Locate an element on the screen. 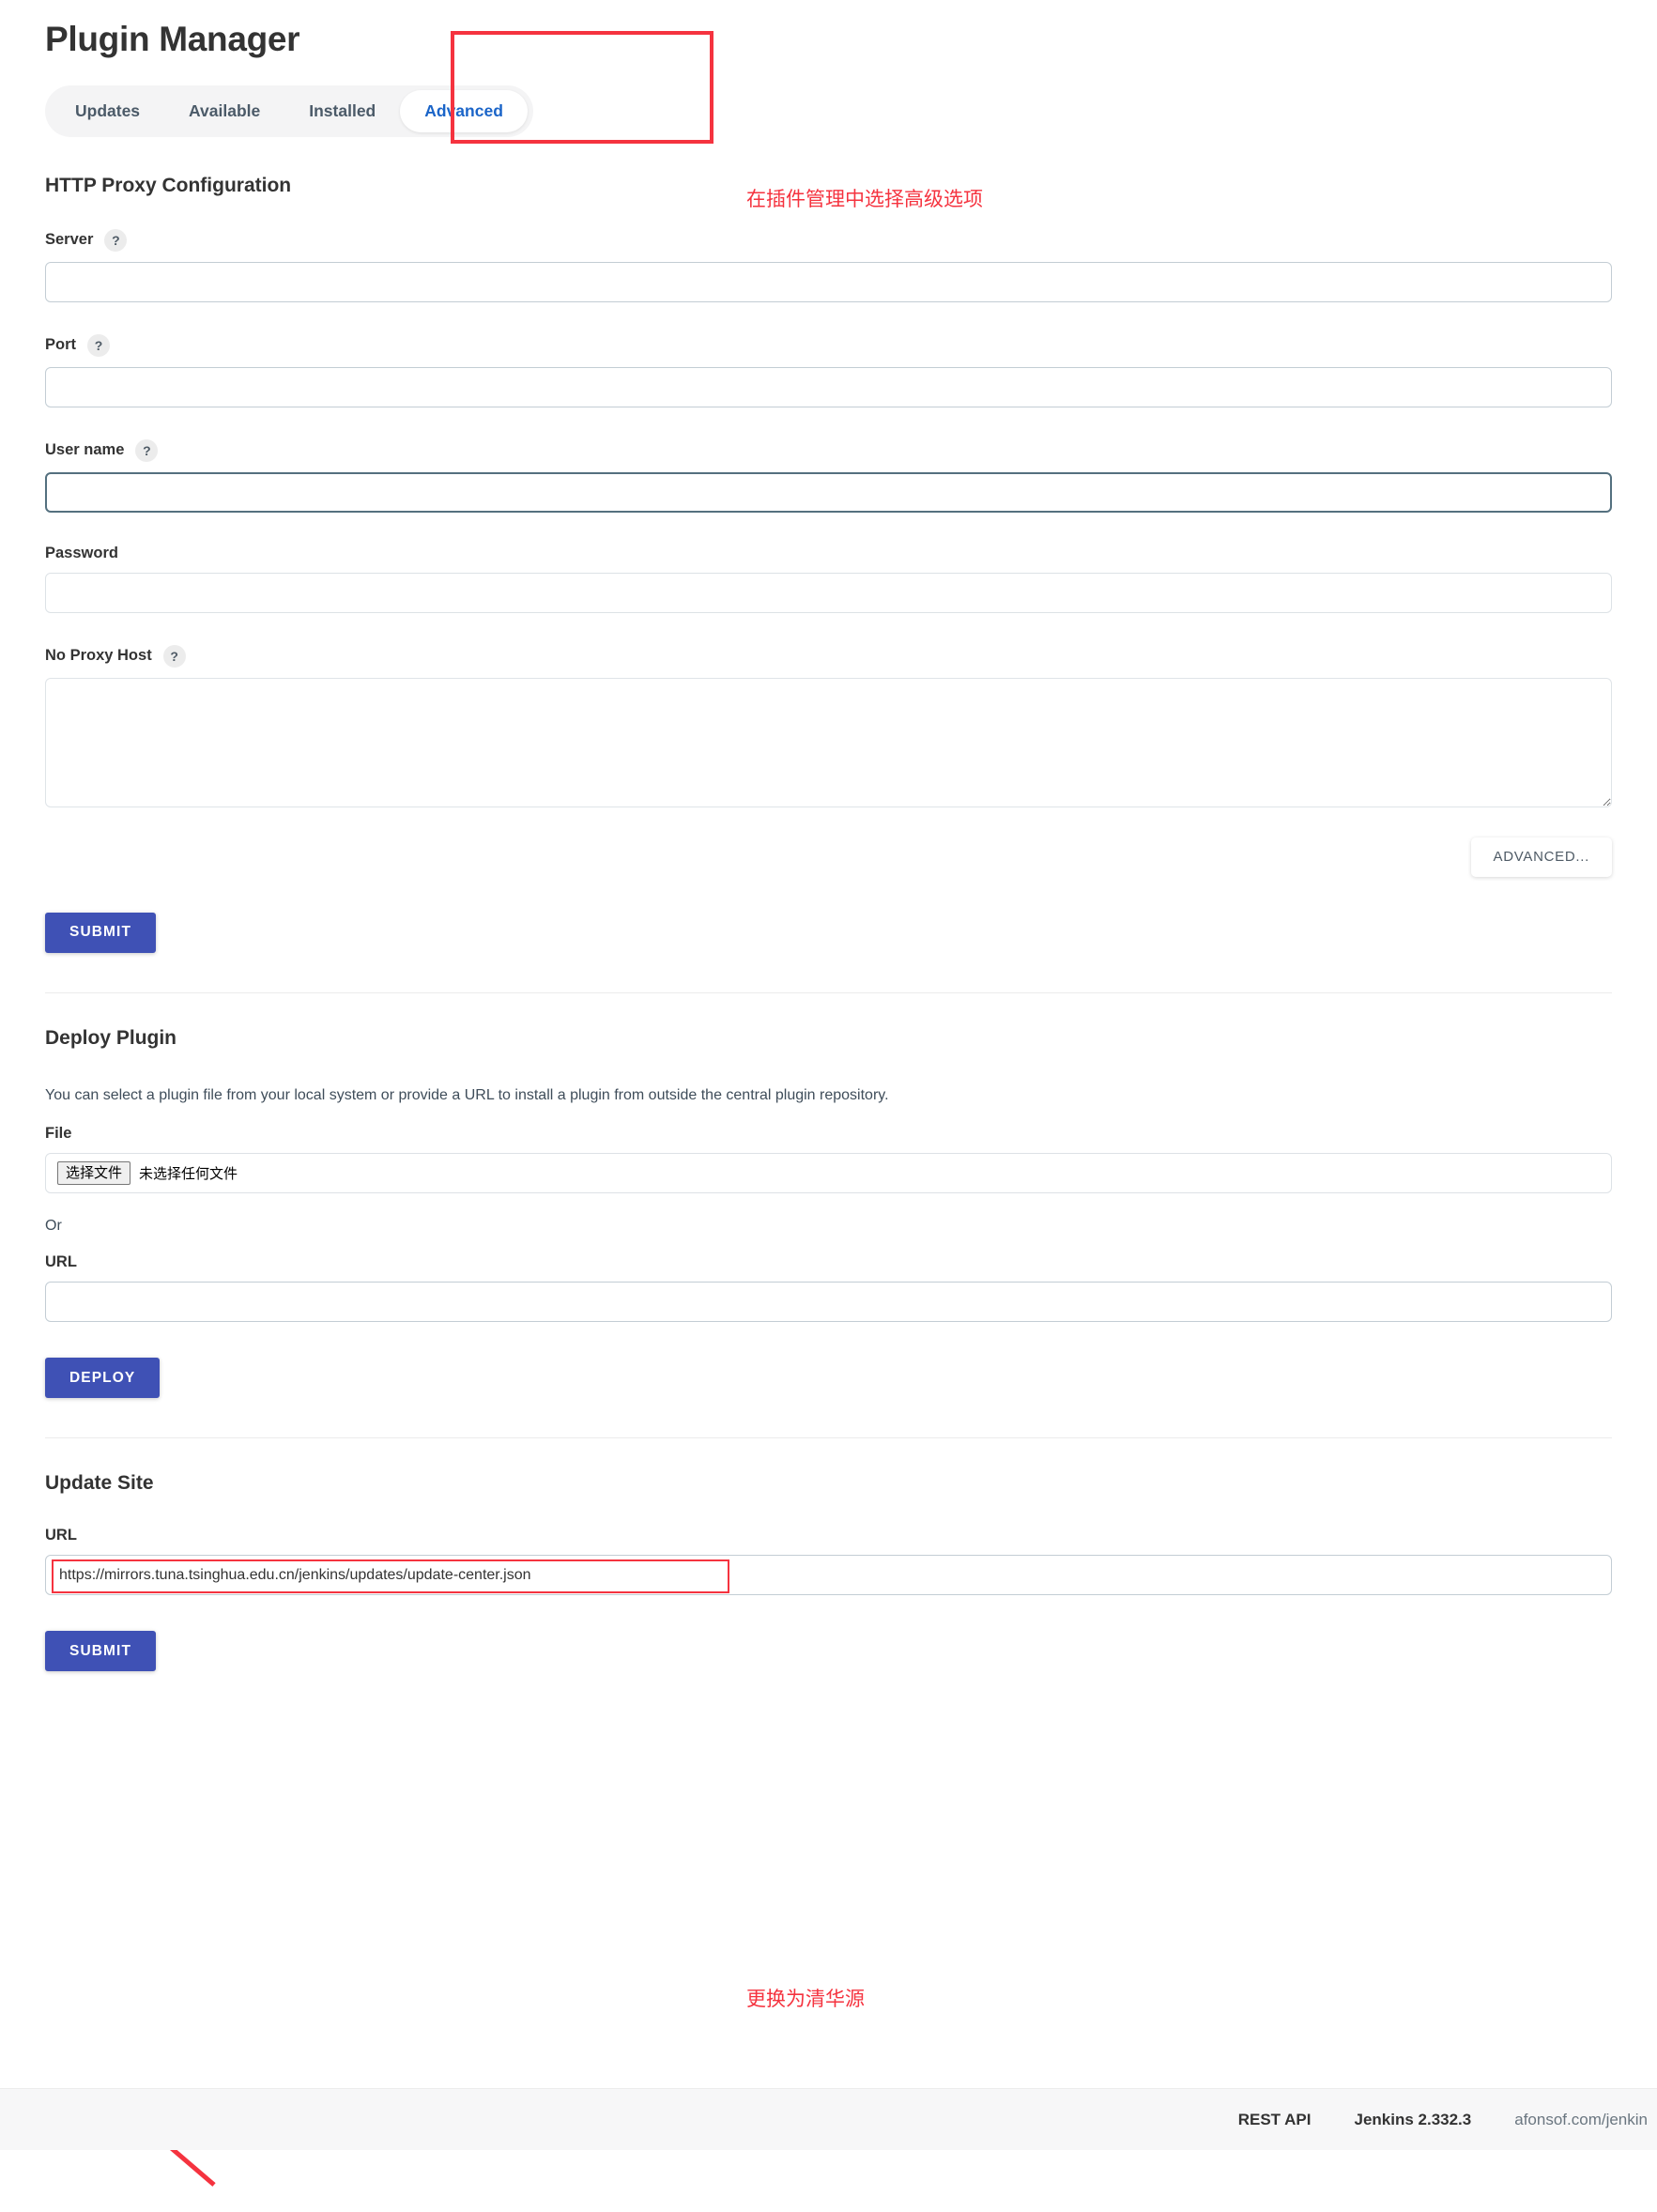 The height and width of the screenshot is (2212, 1657). page-title: Plugin Manager is located at coordinates (173, 39).